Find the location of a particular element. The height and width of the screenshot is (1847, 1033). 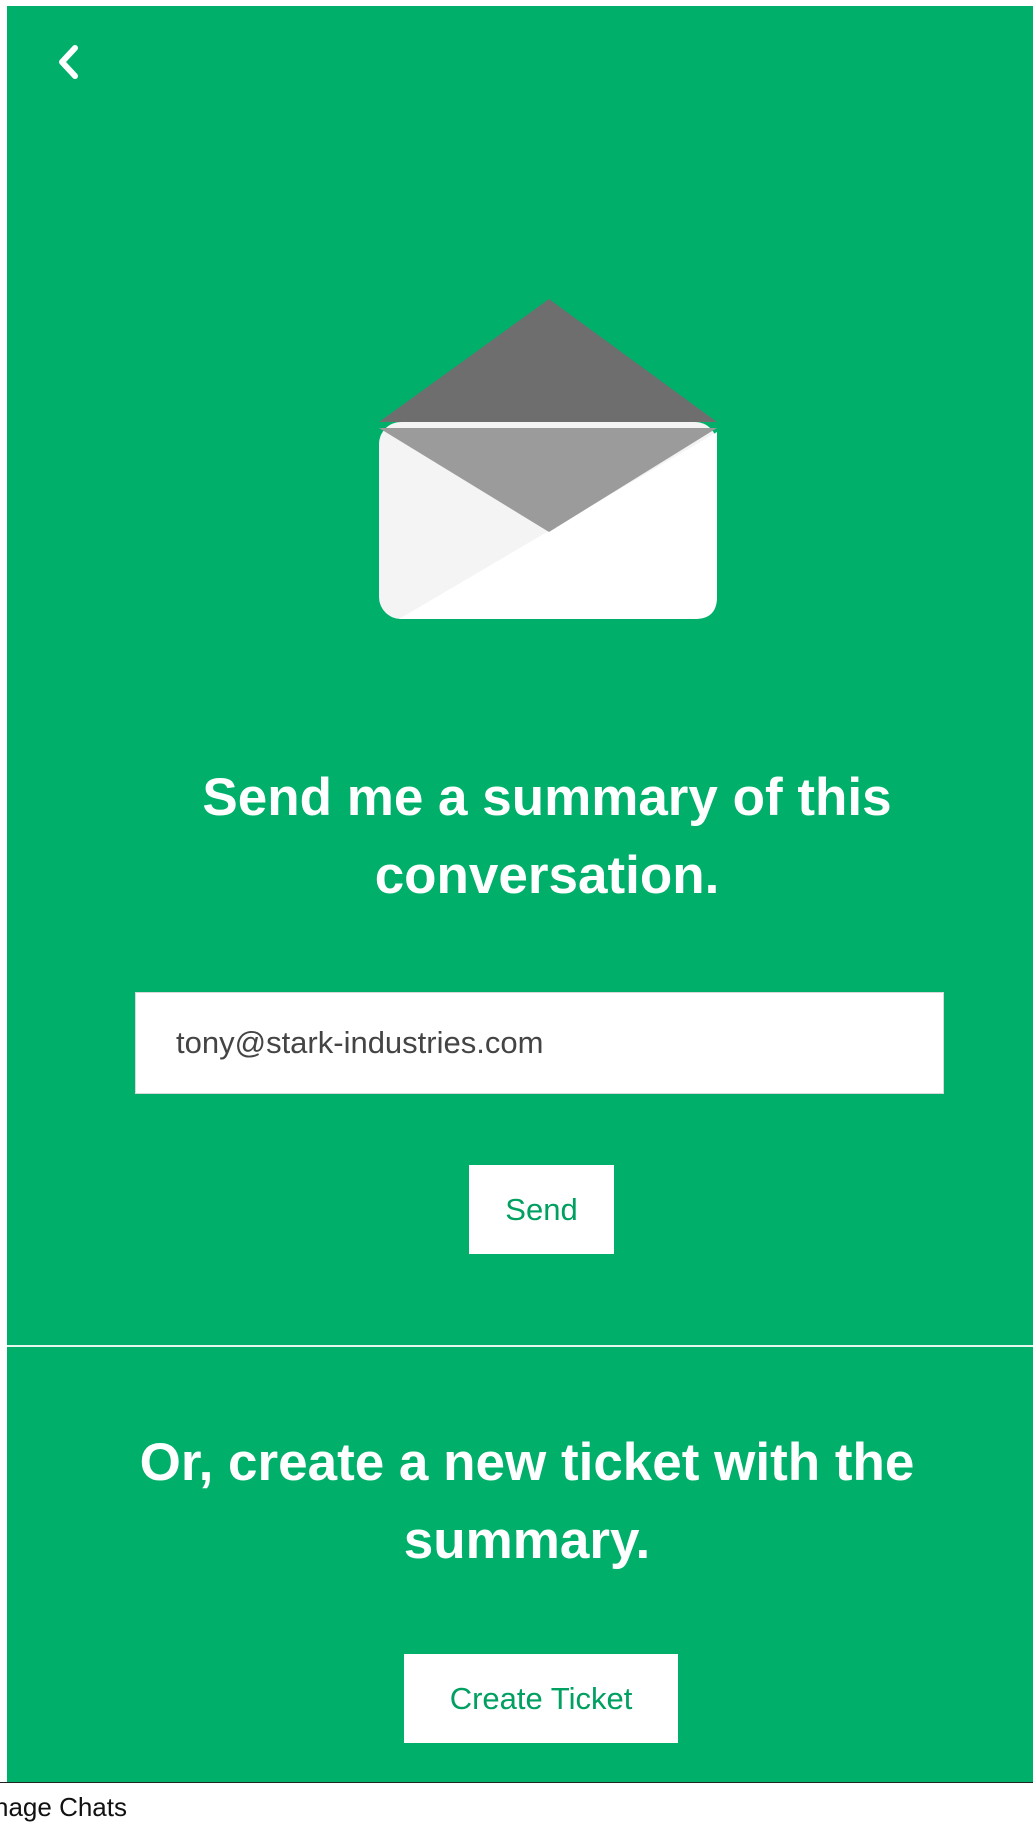

email-field is located at coordinates (539, 1043).